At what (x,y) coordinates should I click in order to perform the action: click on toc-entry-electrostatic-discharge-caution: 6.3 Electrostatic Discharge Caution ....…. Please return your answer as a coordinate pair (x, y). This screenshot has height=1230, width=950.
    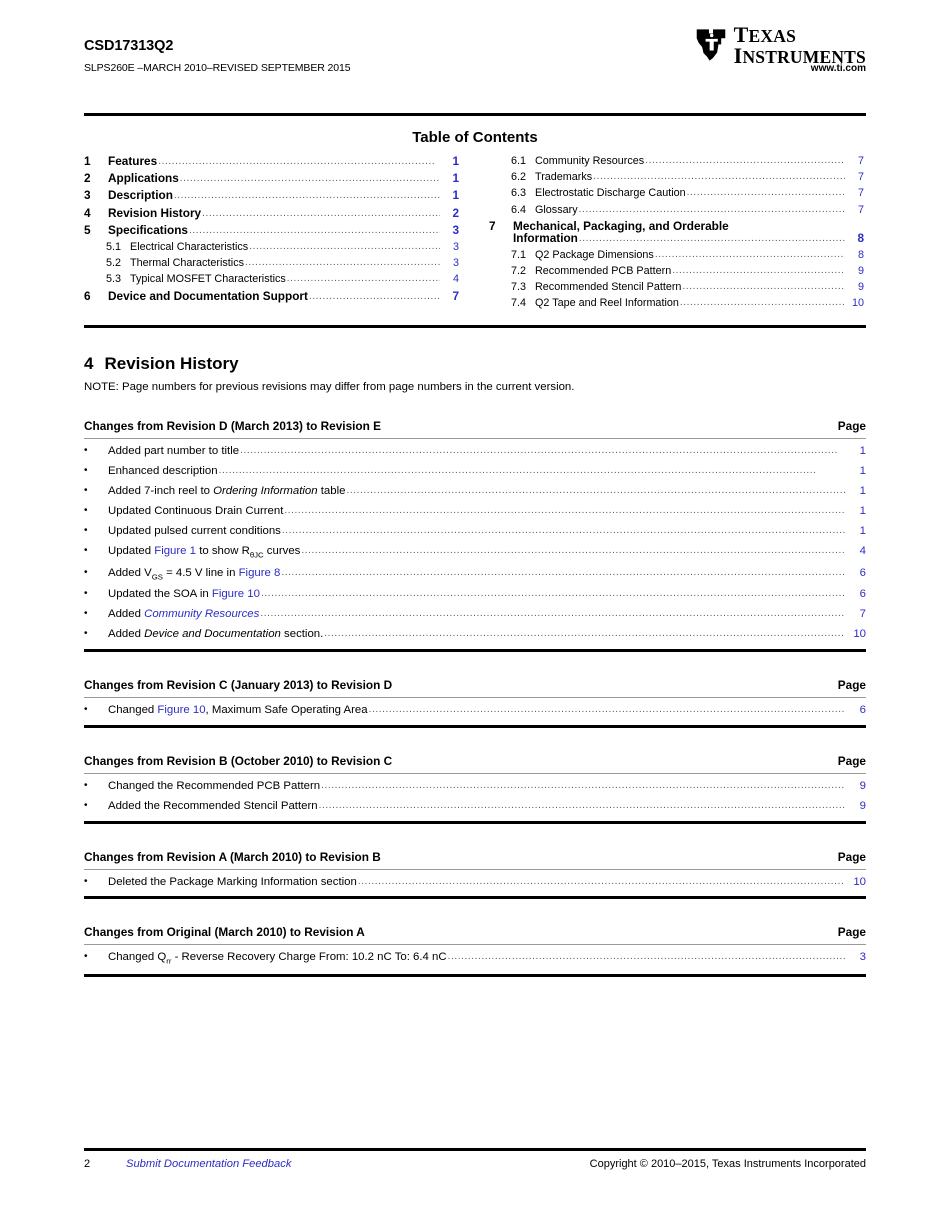
    Looking at the image, I should click on (676, 193).